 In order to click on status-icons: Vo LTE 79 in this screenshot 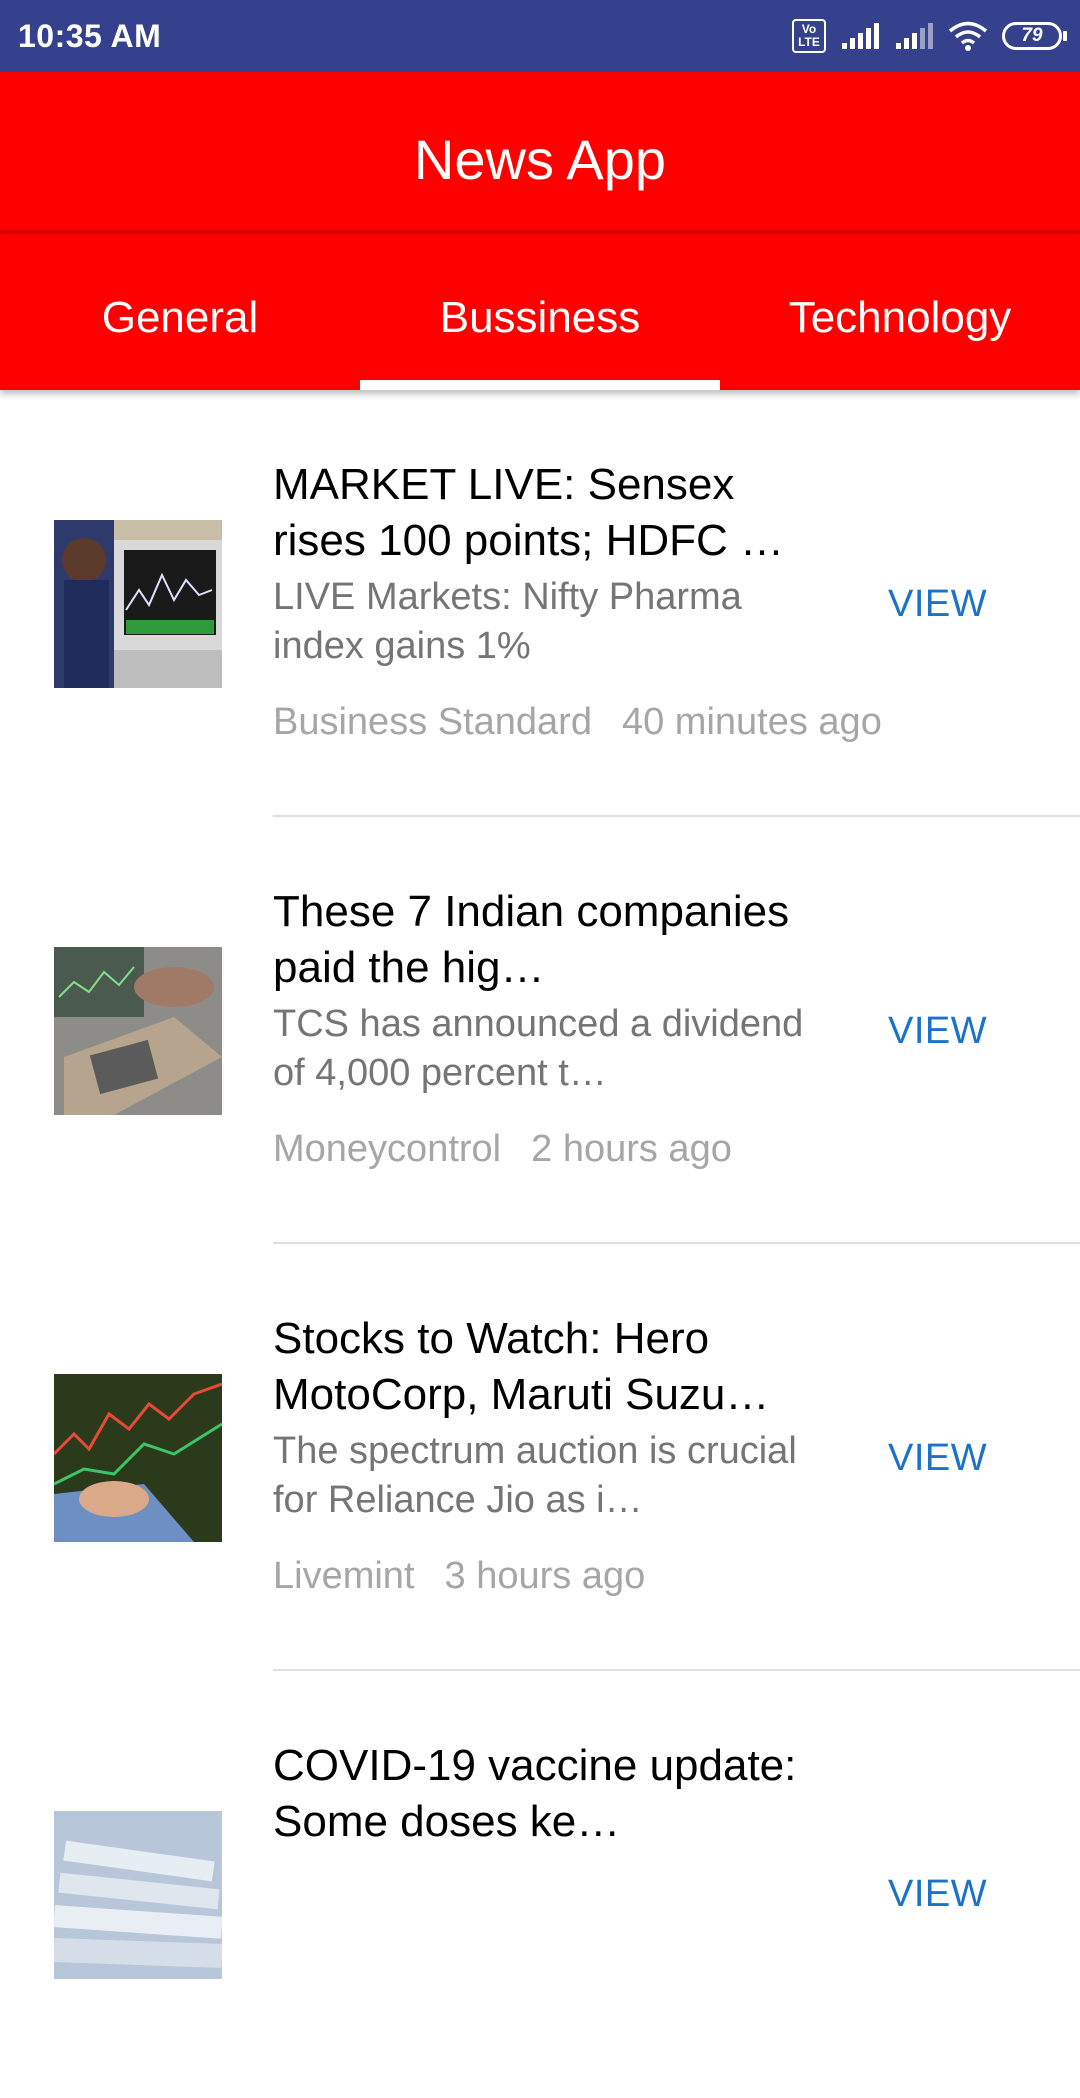, I will do `click(929, 36)`.